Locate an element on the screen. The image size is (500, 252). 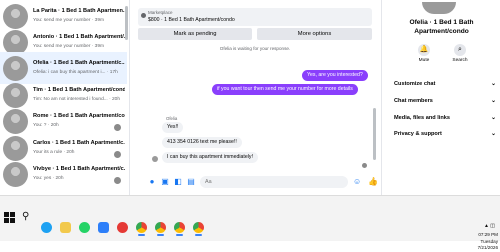
profile-name: Ofelia · 1 Bed 1 Bath Apartment/condo is located at coordinates (441, 27).